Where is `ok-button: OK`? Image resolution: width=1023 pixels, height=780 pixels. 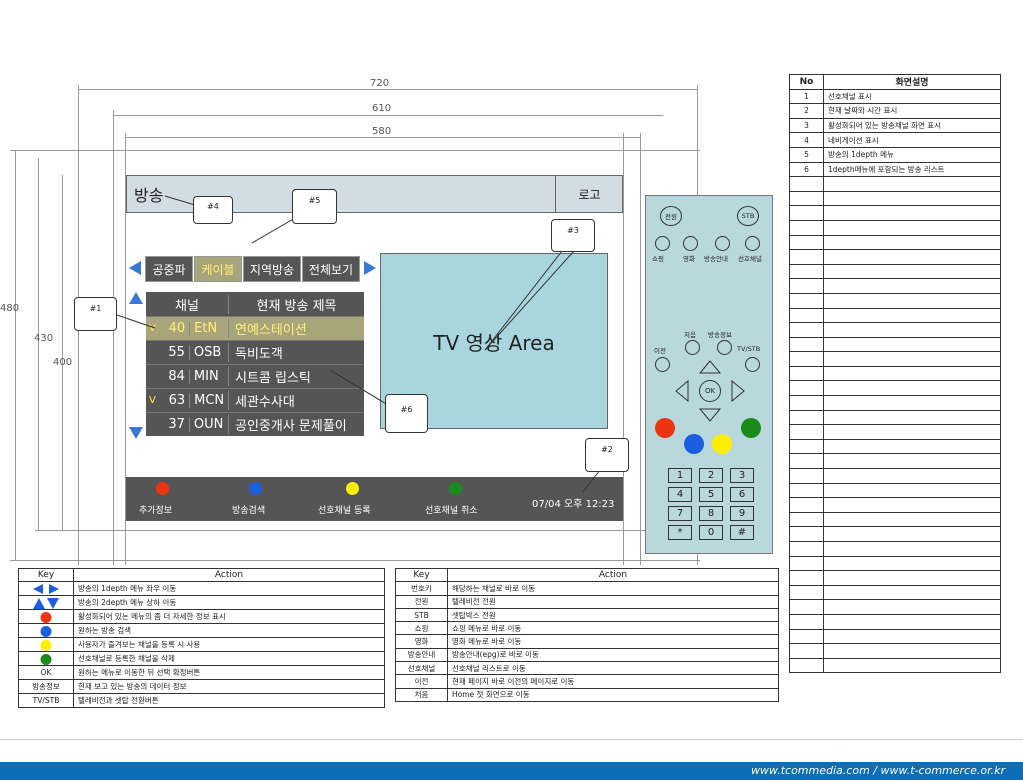 ok-button: OK is located at coordinates (710, 391).